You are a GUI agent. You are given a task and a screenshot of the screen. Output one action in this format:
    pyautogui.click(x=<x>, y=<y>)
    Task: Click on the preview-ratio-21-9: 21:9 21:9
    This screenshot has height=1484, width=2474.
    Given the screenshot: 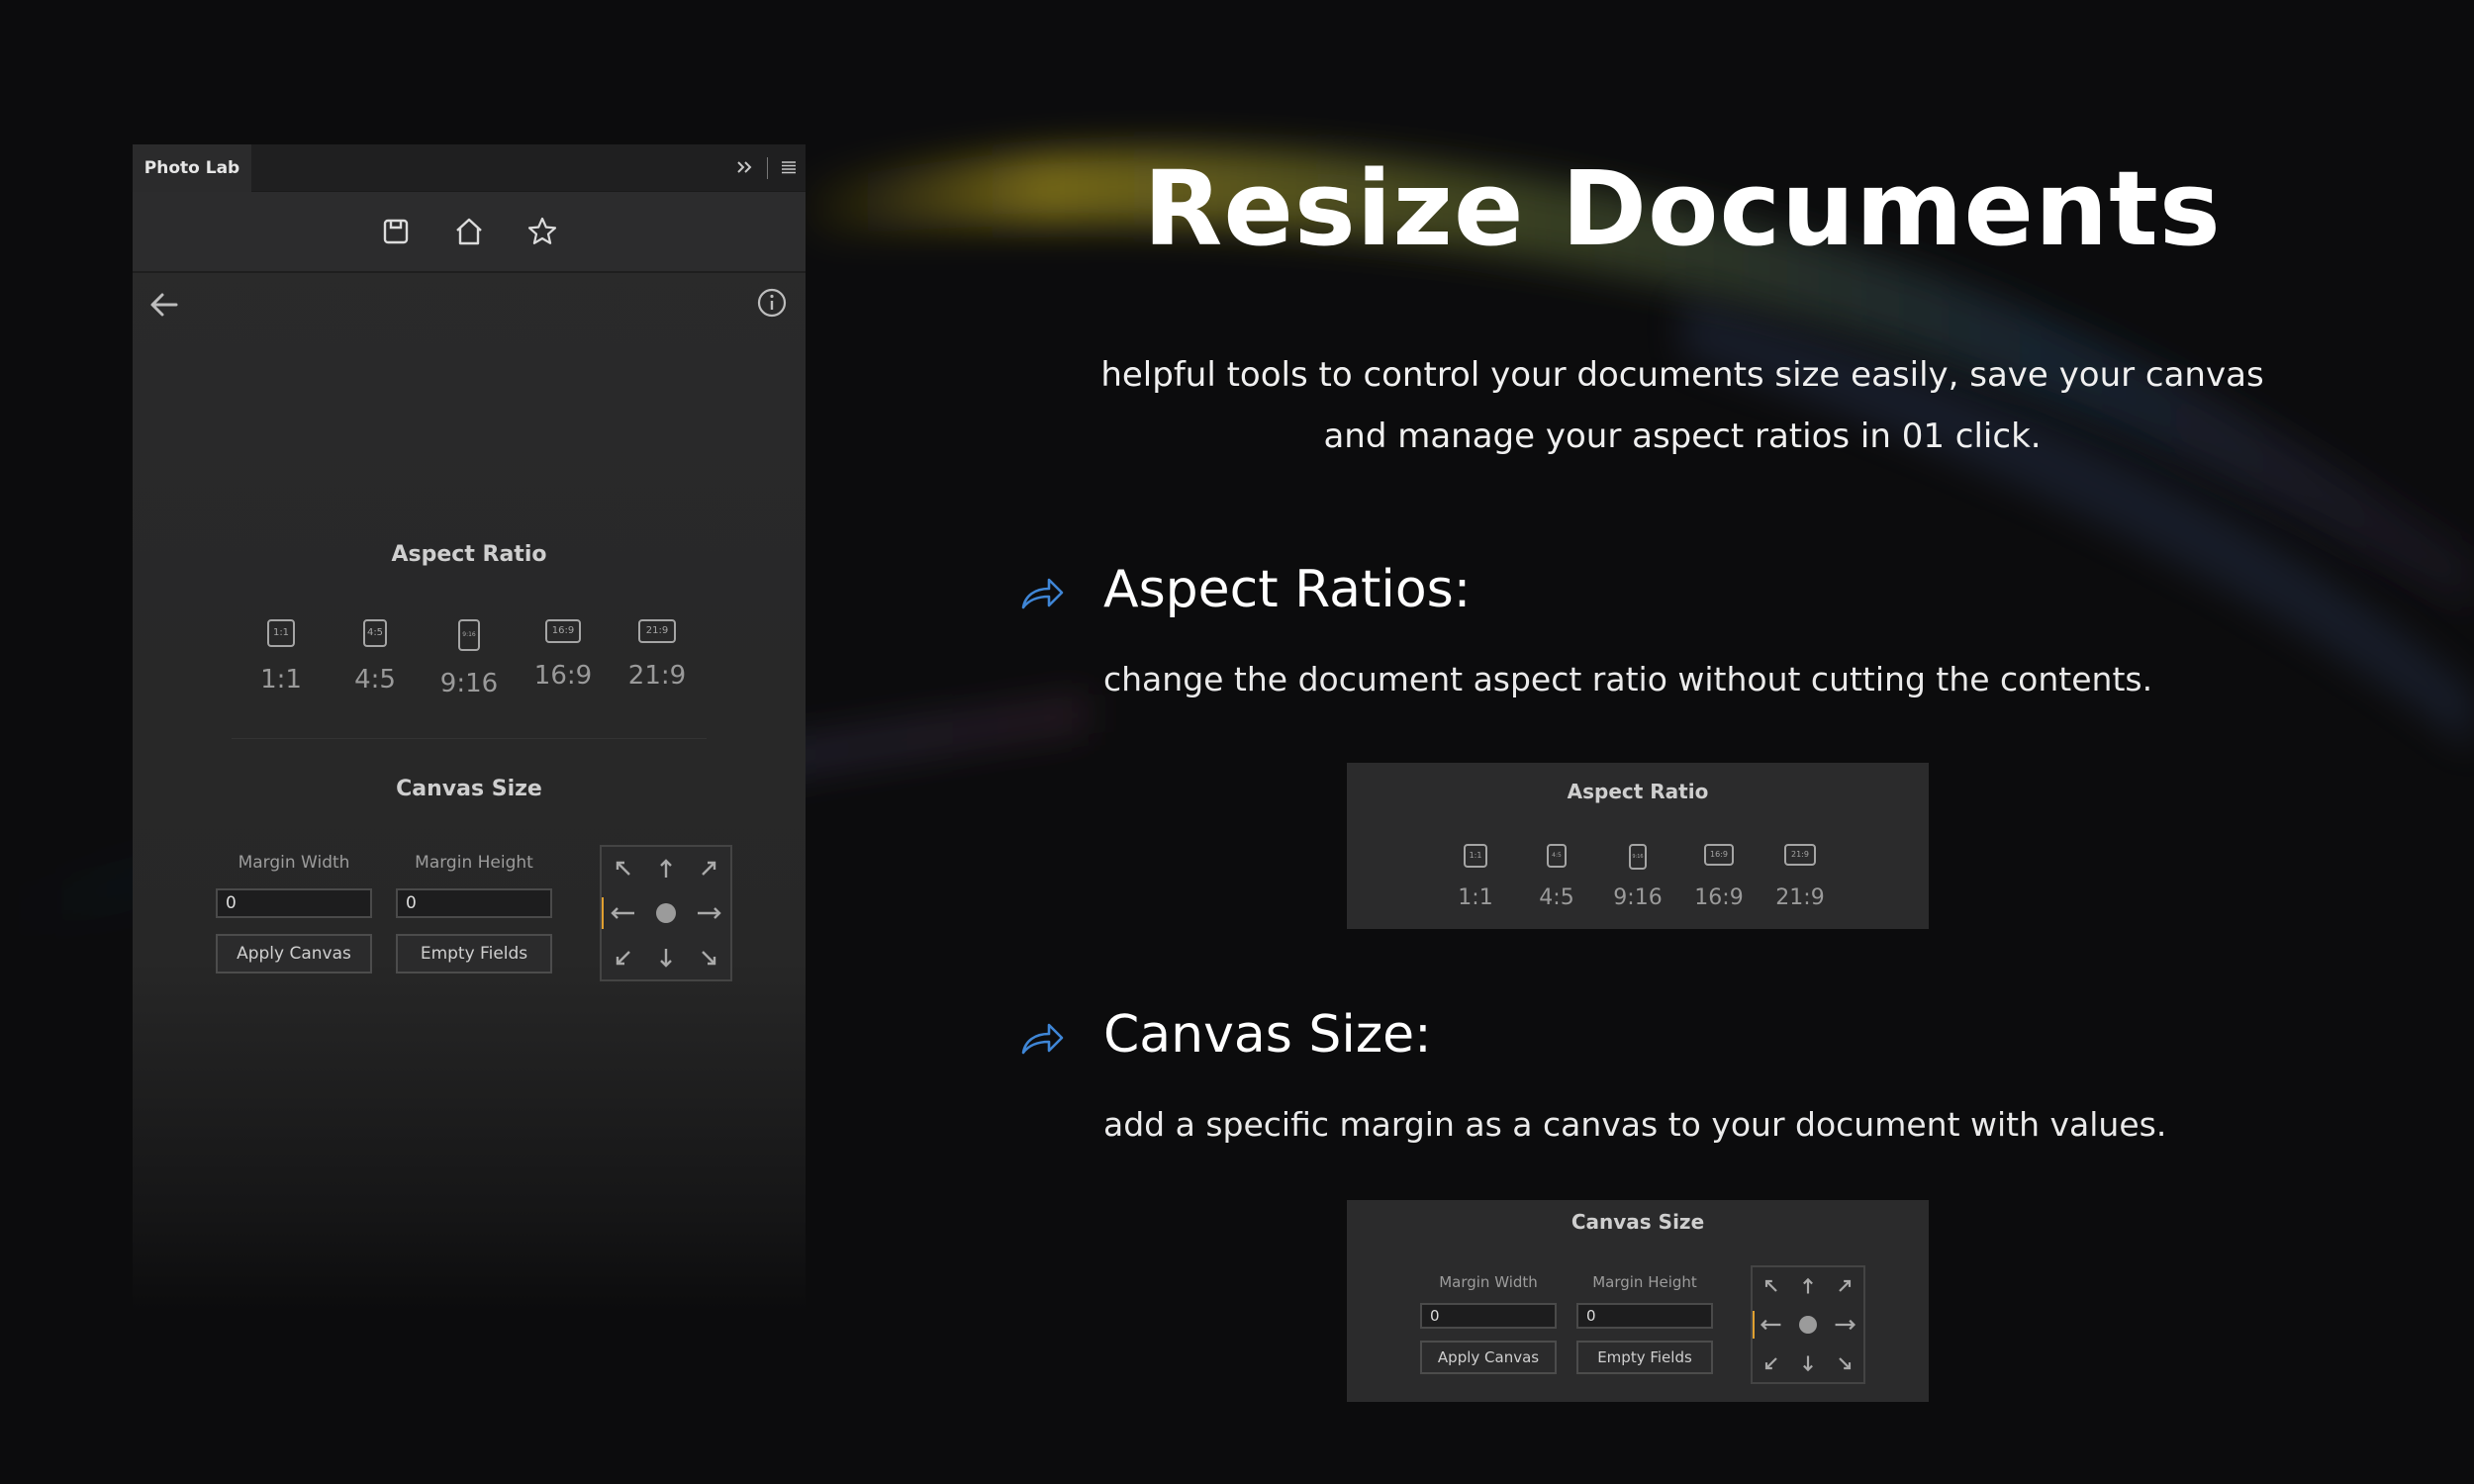 What is the action you would take?
    pyautogui.click(x=1801, y=877)
    